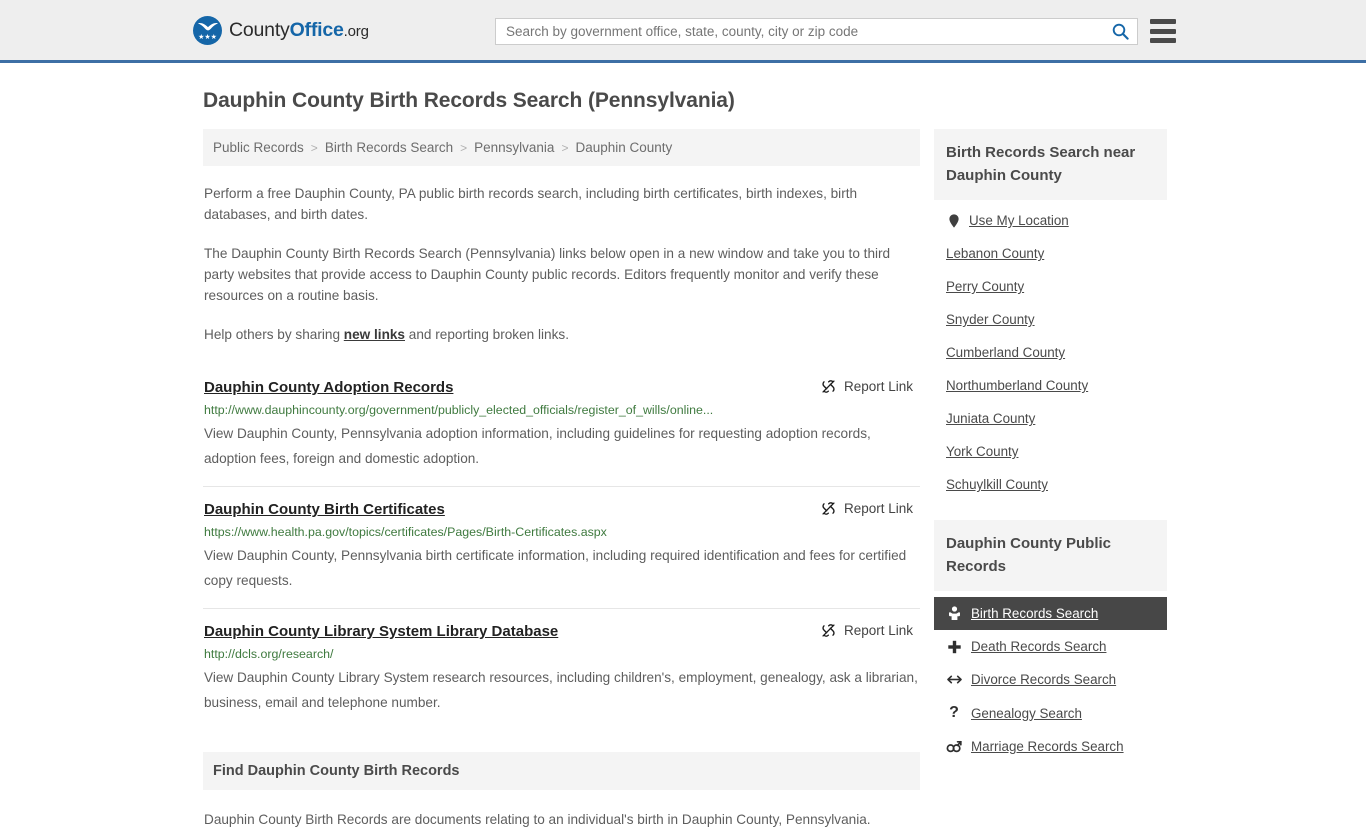 This screenshot has width=1366, height=830. I want to click on map-pin-glyph, so click(953, 220).